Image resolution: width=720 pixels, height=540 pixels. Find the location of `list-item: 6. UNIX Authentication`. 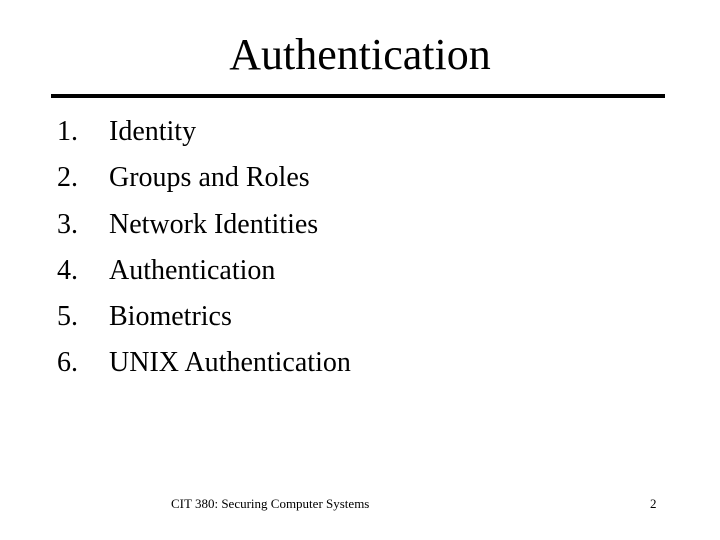

list-item: 6. UNIX Authentication is located at coordinates (204, 366).